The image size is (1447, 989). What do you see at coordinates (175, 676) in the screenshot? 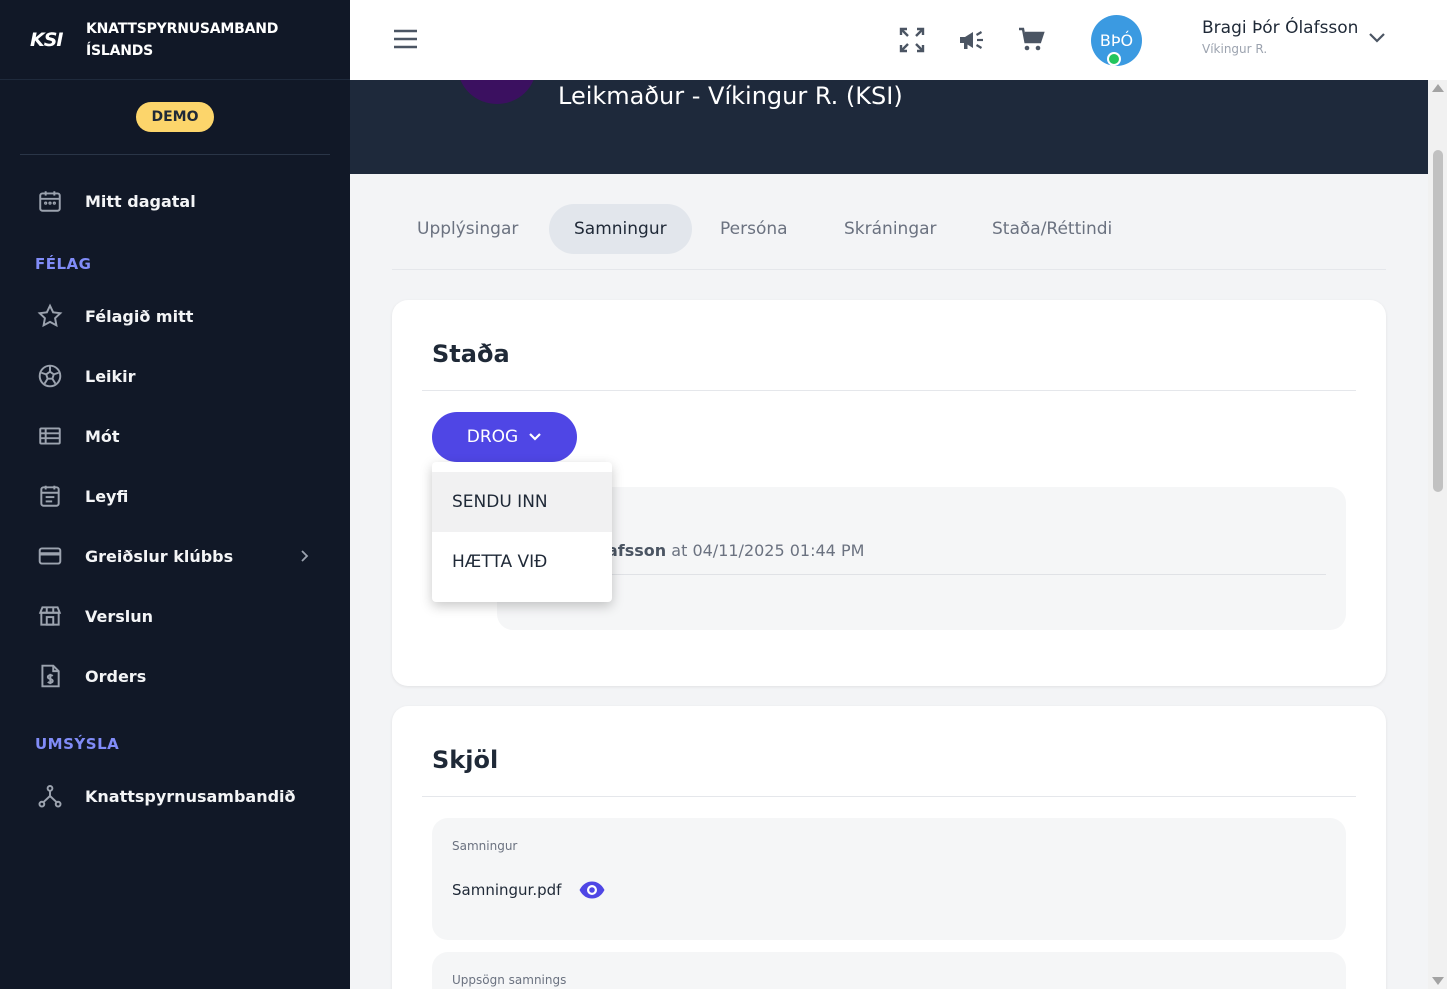
I see `sidebar-item-orders: Orders` at bounding box center [175, 676].